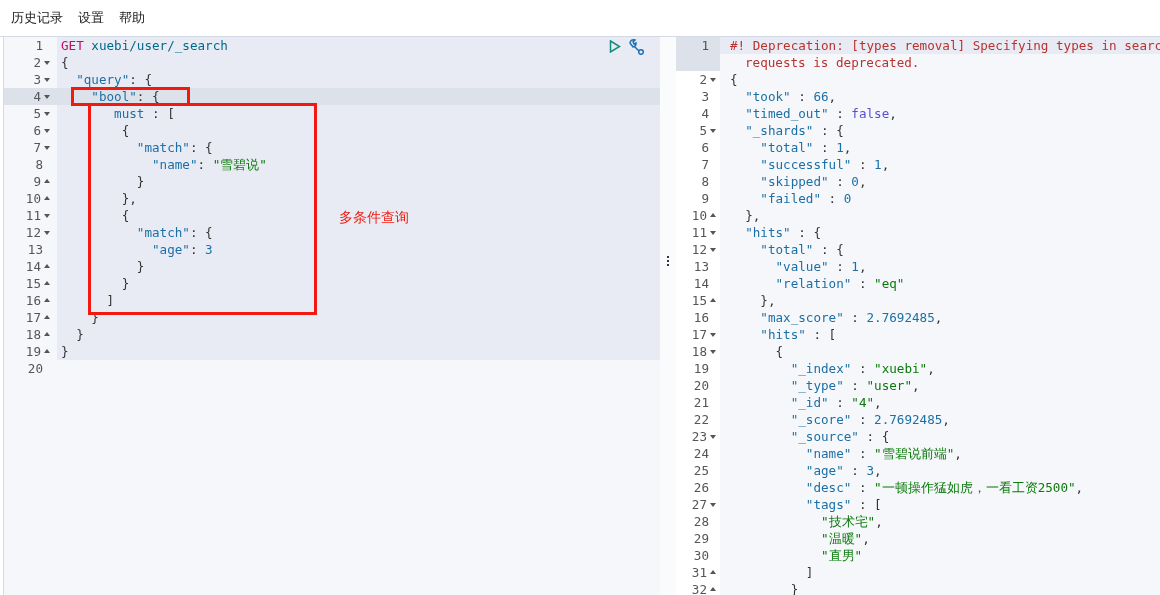  What do you see at coordinates (843, 504) in the screenshot?
I see `code-line: "tags" : [` at bounding box center [843, 504].